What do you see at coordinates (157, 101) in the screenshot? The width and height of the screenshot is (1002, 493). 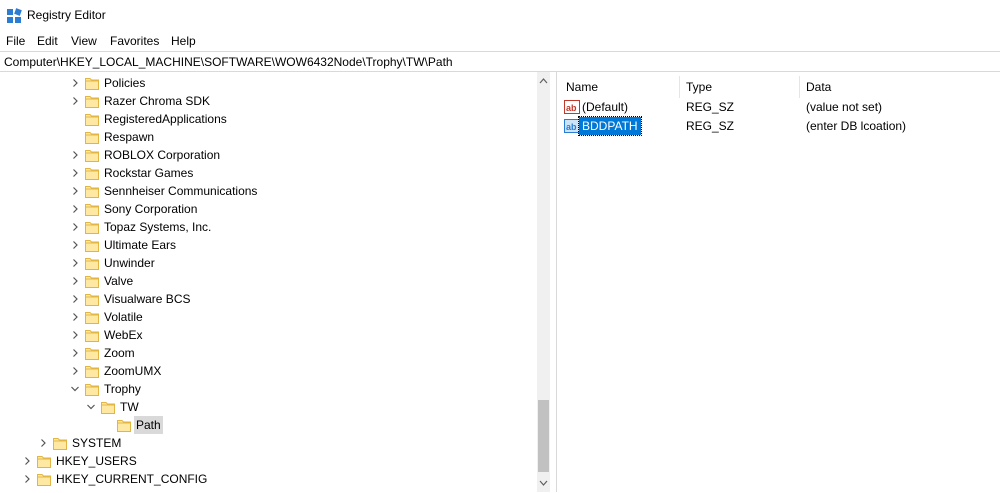 I see `tree-item-label: Razer Chroma SDK` at bounding box center [157, 101].